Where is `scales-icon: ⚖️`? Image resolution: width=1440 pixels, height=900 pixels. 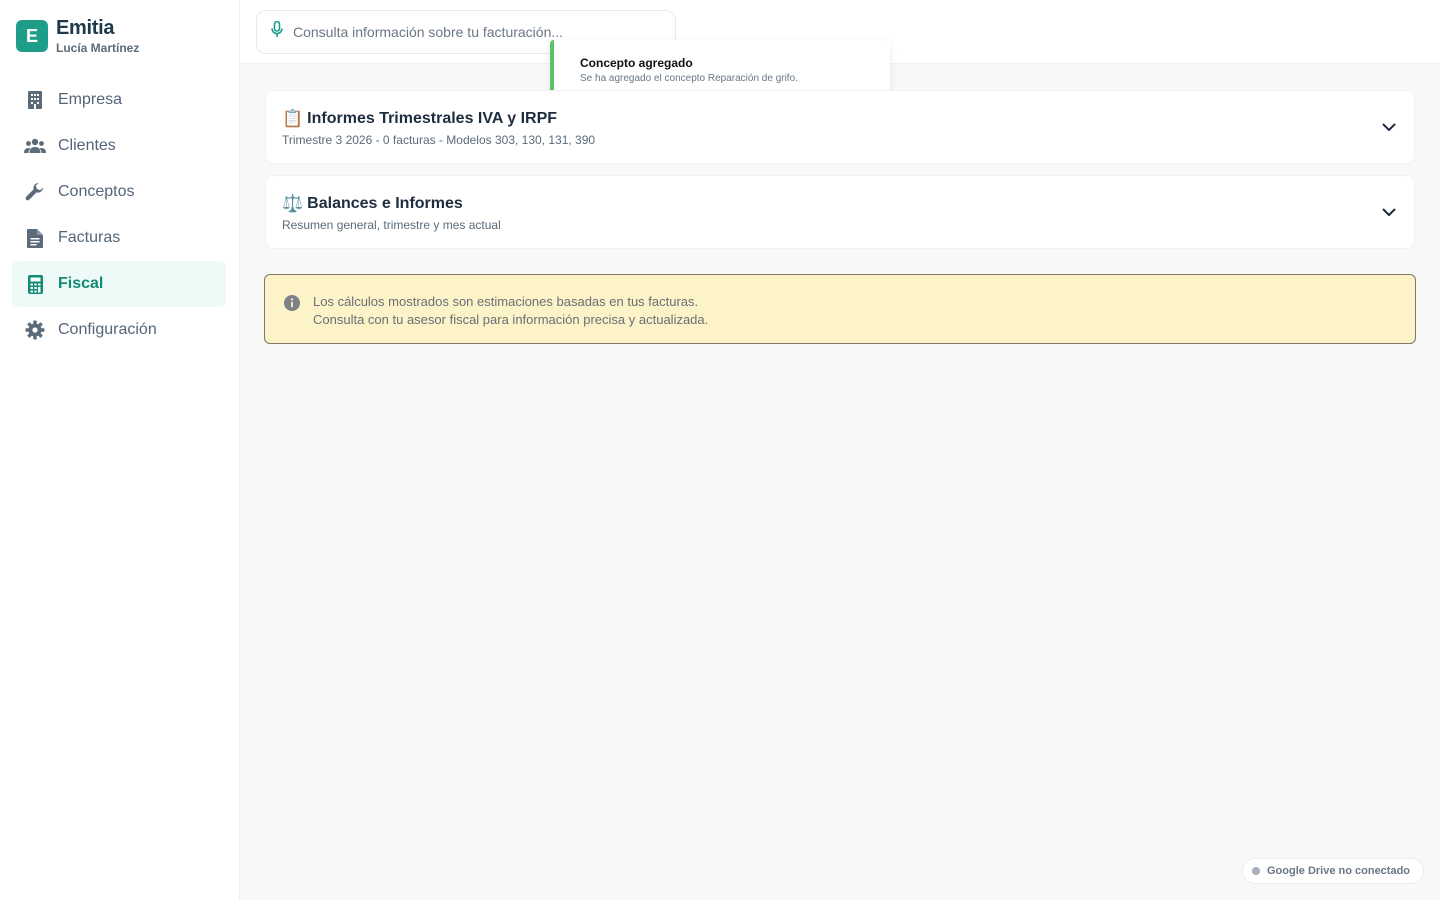 scales-icon: ⚖️ is located at coordinates (293, 203).